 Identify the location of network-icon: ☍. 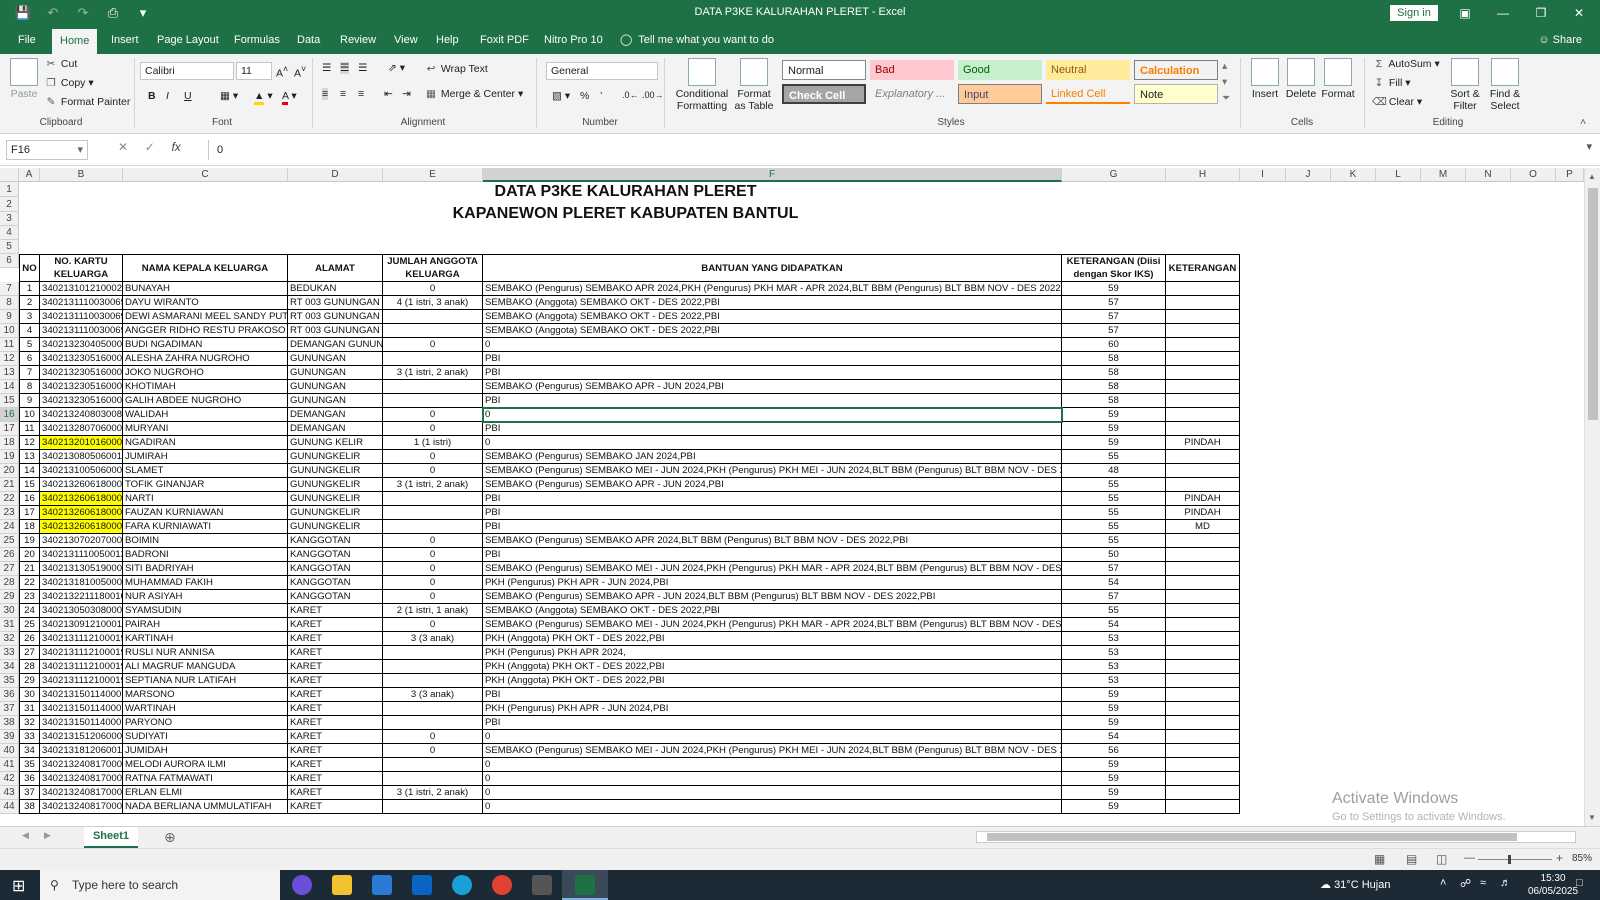
(1465, 883).